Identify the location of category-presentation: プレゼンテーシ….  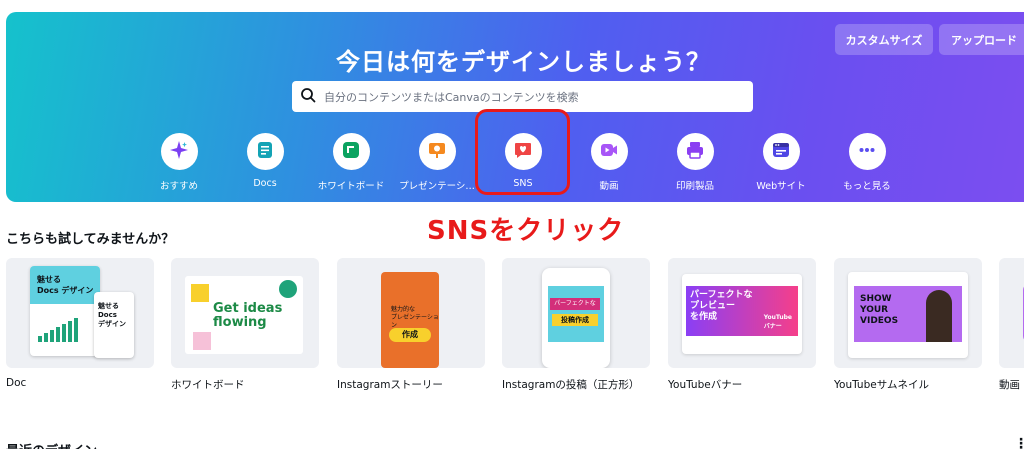
(437, 162).